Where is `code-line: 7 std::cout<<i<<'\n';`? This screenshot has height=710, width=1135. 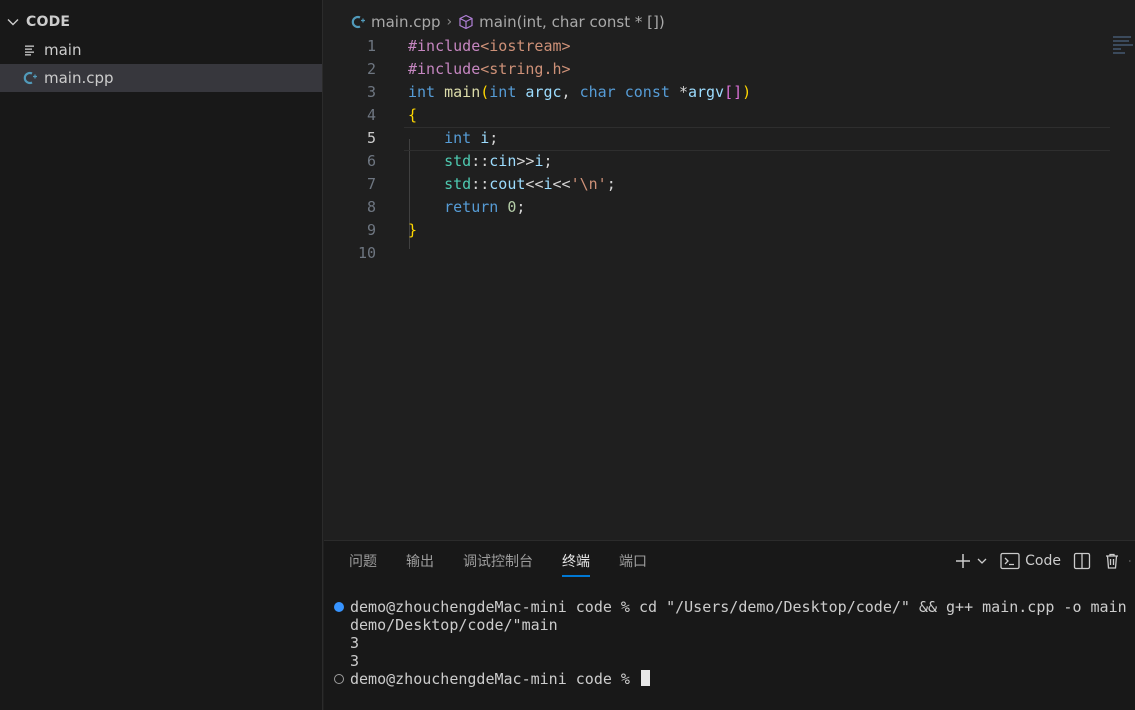 code-line: 7 std::cout<<i<<'\n'; is located at coordinates (729, 184).